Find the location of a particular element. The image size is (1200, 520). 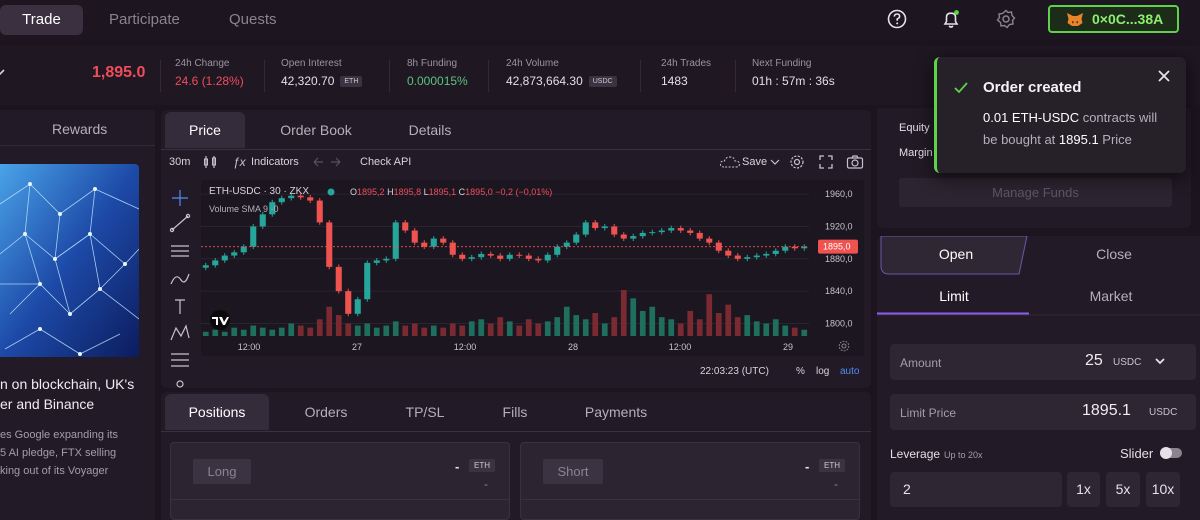

asset-badge: USDC is located at coordinates (602, 82).